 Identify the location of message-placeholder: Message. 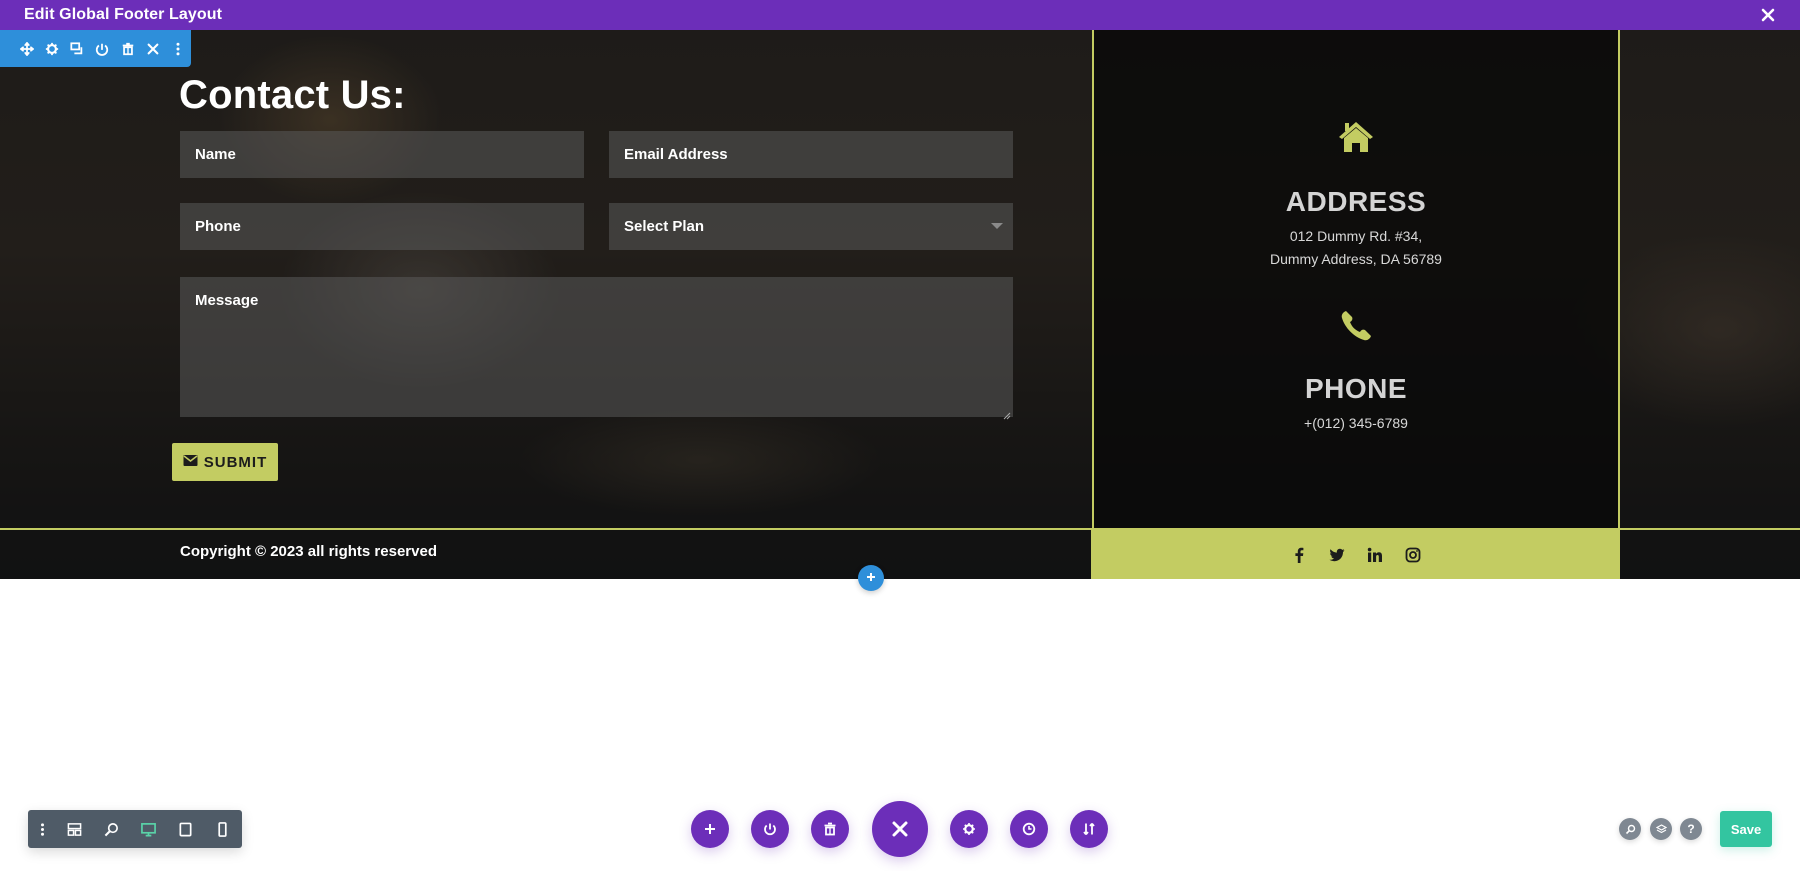
(227, 300).